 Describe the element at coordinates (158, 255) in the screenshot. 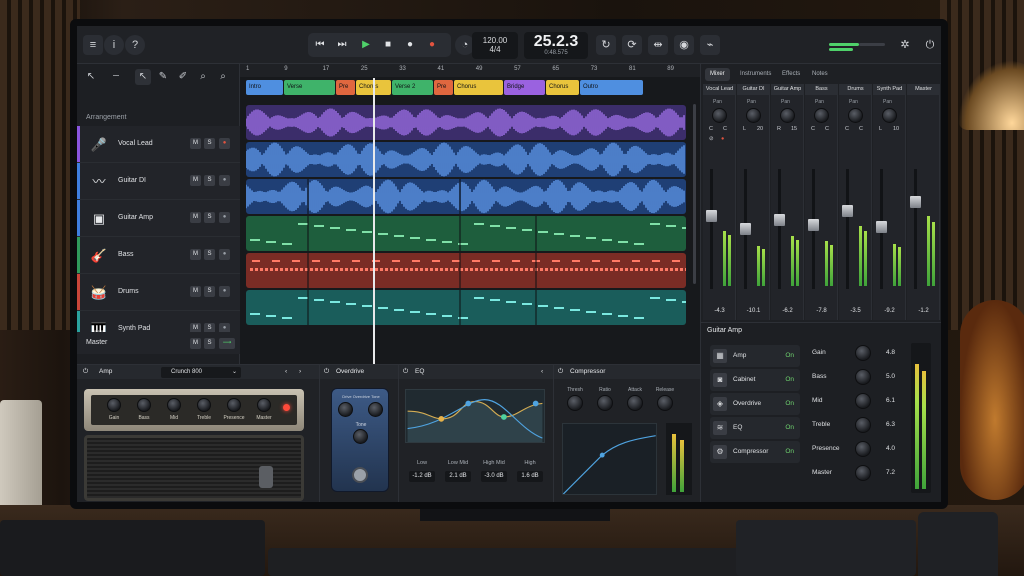

I see `track-bass: 🎸 Bass M S ●` at that location.